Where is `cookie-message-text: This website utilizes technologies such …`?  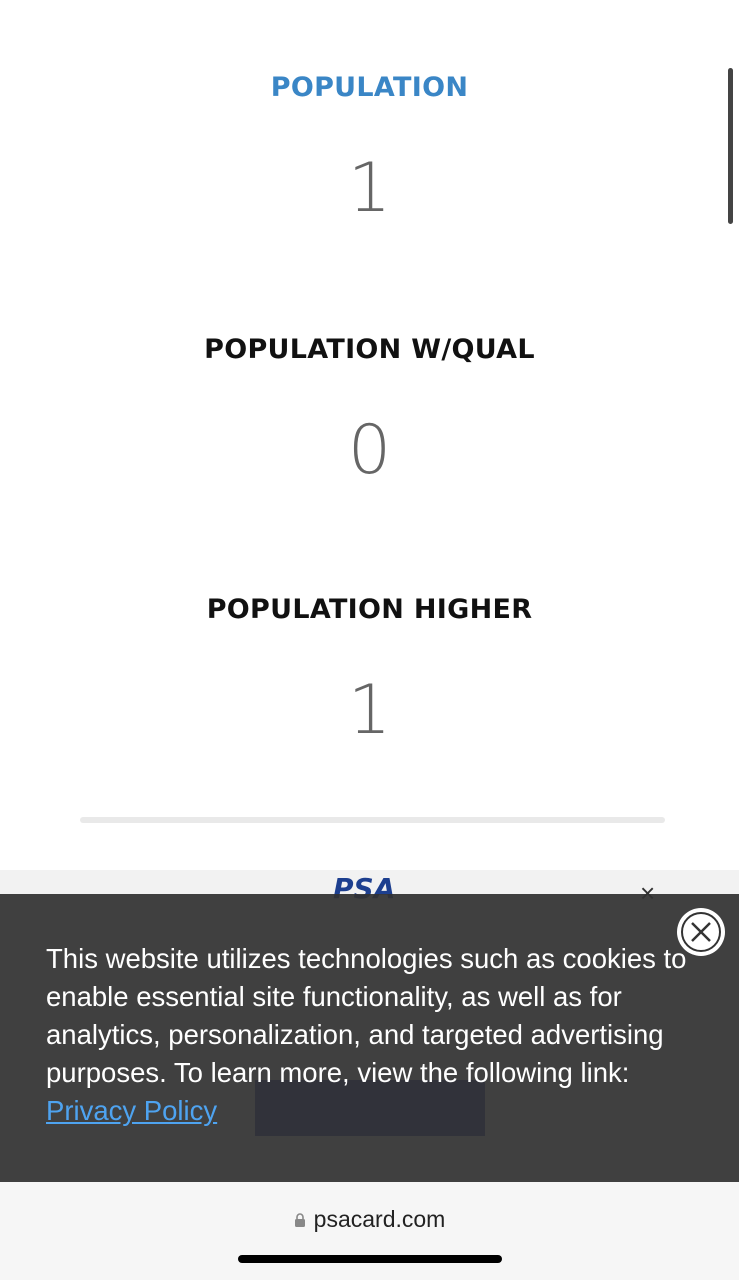
cookie-message-text: This website utilizes technologies such … is located at coordinates (366, 1015).